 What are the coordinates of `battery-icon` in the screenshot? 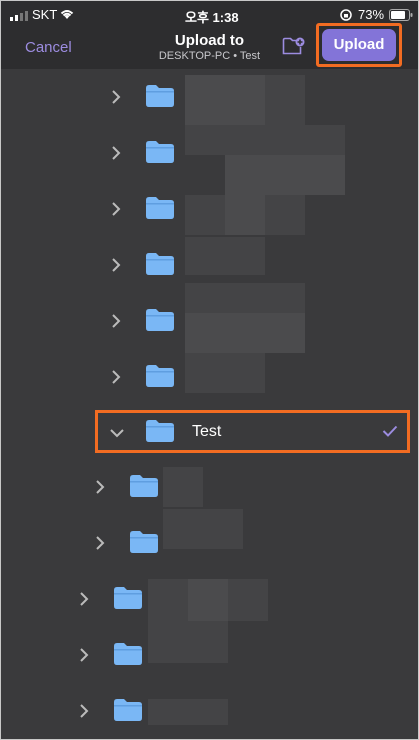 It's located at (401, 15).